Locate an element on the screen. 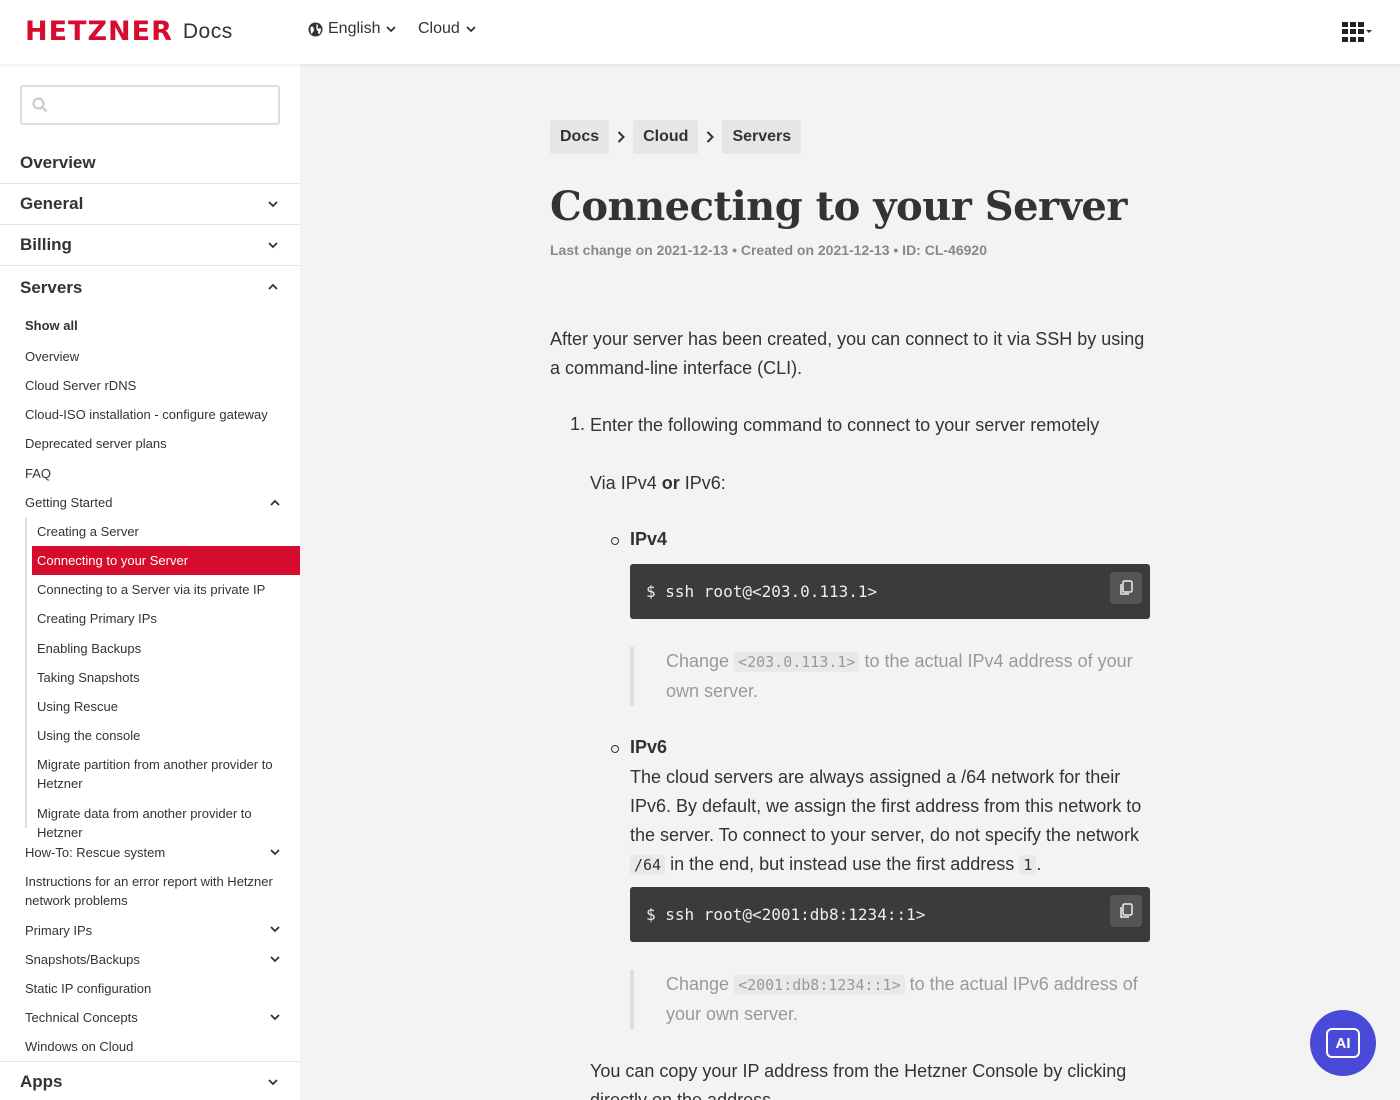 The height and width of the screenshot is (1100, 1400). via-prefix: Via IPv4 is located at coordinates (626, 483).